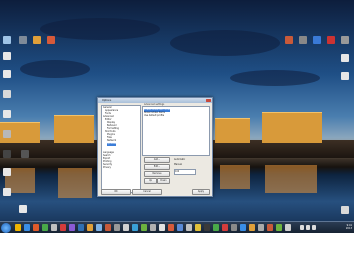  Describe the element at coordinates (157, 174) in the screenshot. I see `remove-button: Remove` at that location.